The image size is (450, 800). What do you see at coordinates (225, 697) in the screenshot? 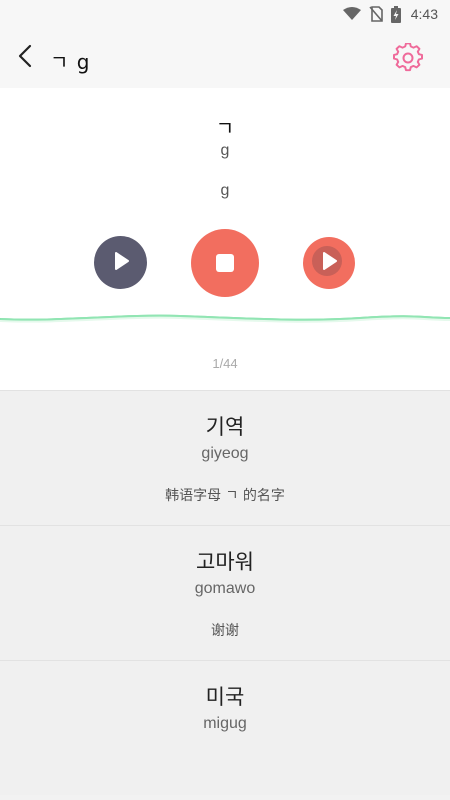
I see `word-hangul: 미국` at bounding box center [225, 697].